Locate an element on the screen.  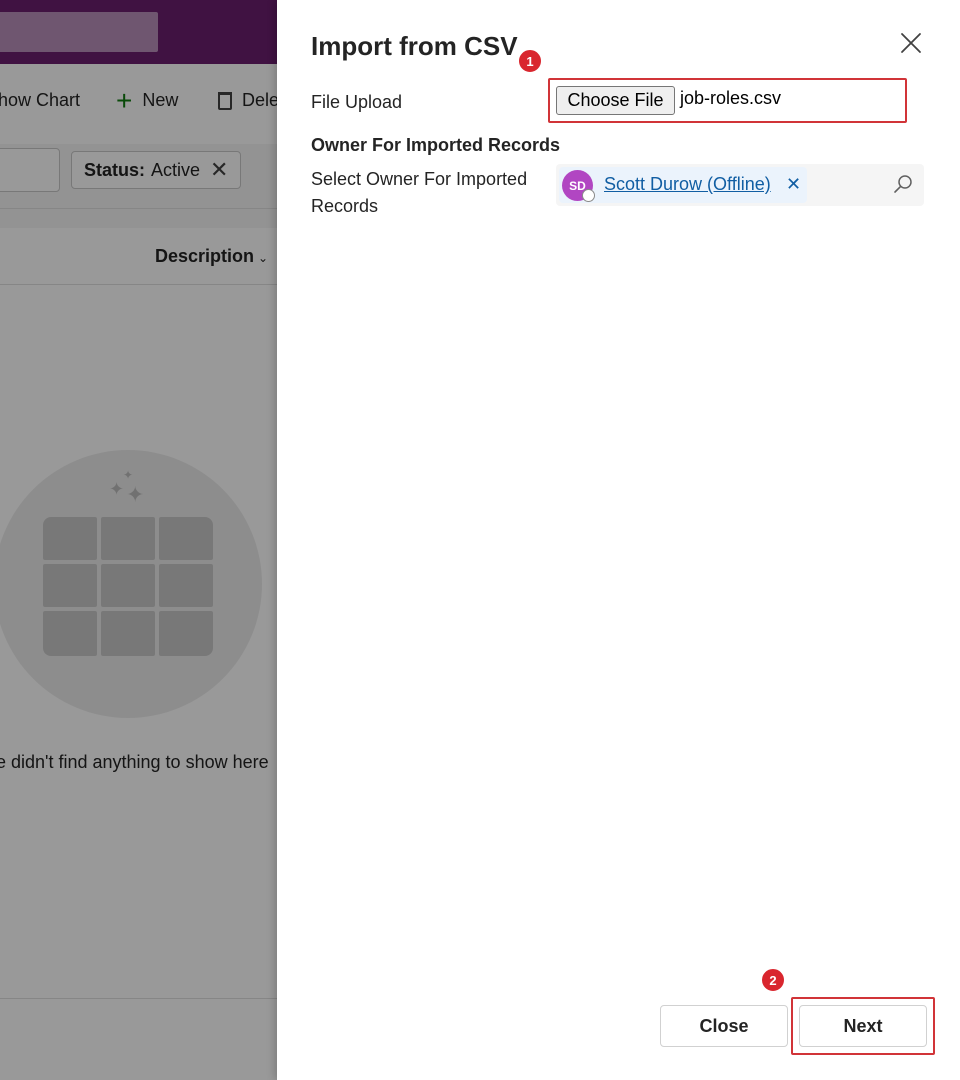
remove-owner-icon: ✕ is located at coordinates (793, 184).